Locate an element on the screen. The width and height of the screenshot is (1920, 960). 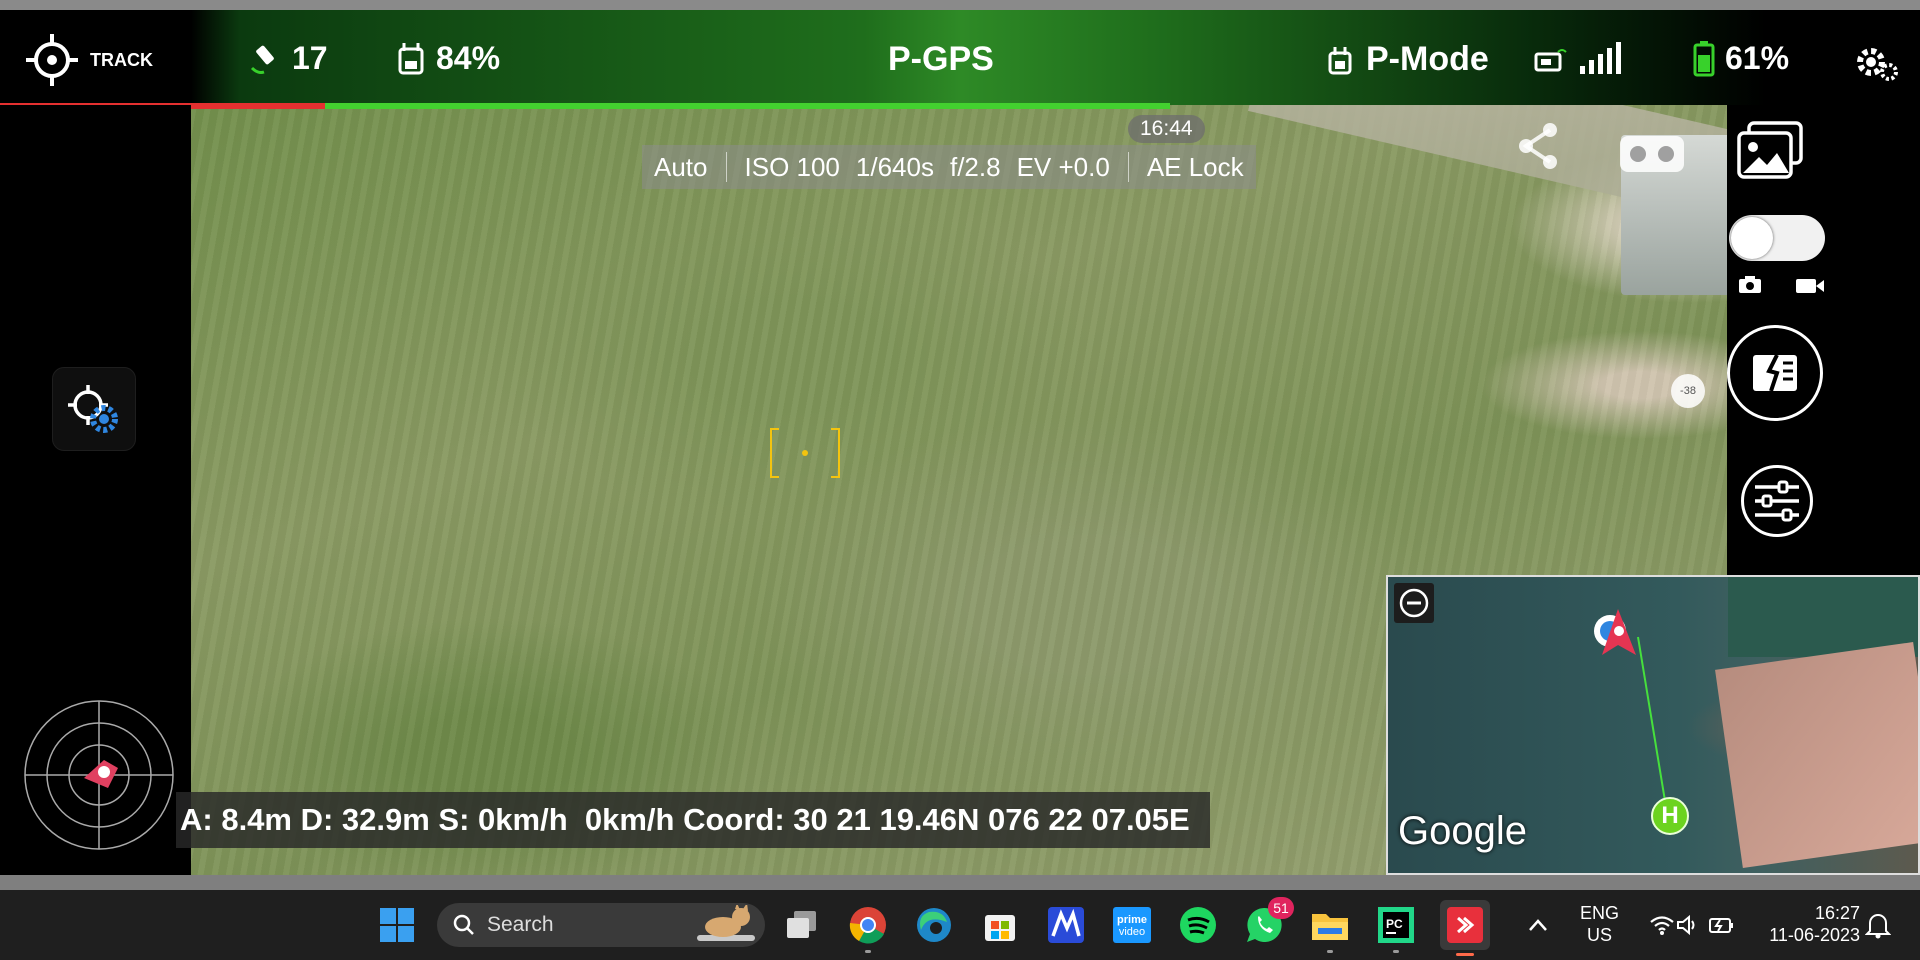
clock-date: 11-06-2023 is located at coordinates (1814, 935).